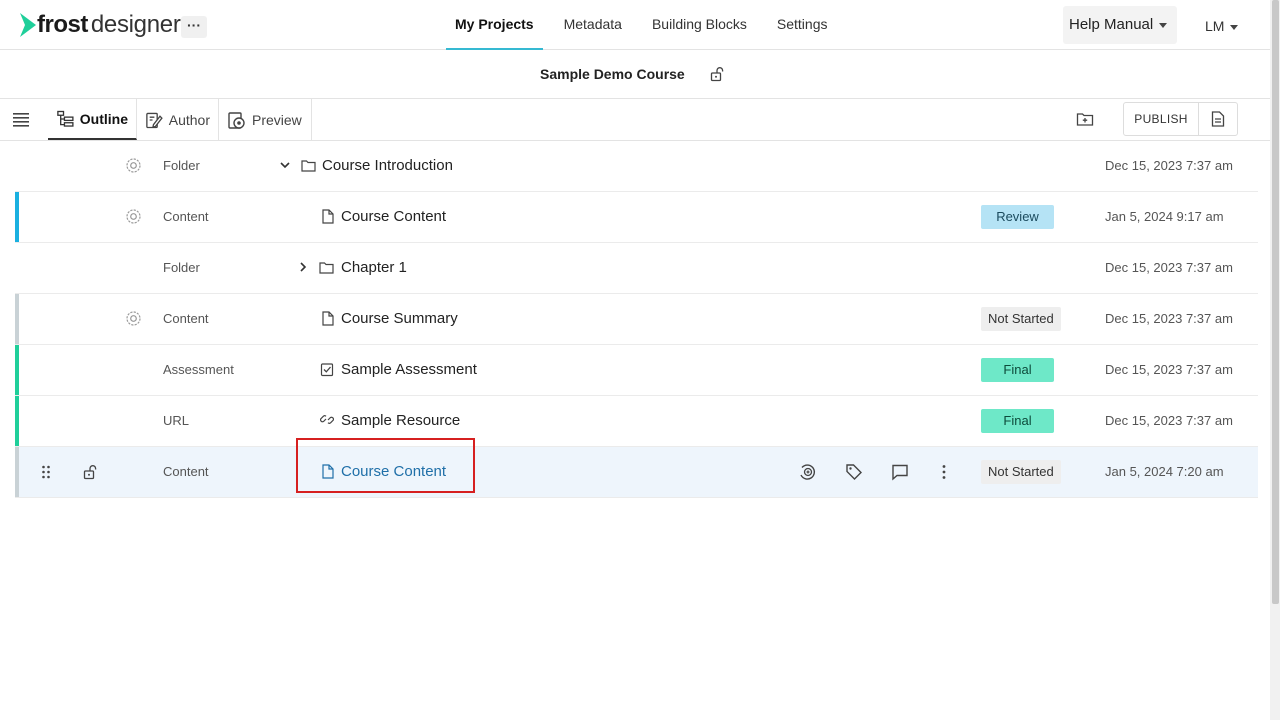 Image resolution: width=1280 pixels, height=720 pixels. I want to click on status-badge: Review, so click(1017, 217).